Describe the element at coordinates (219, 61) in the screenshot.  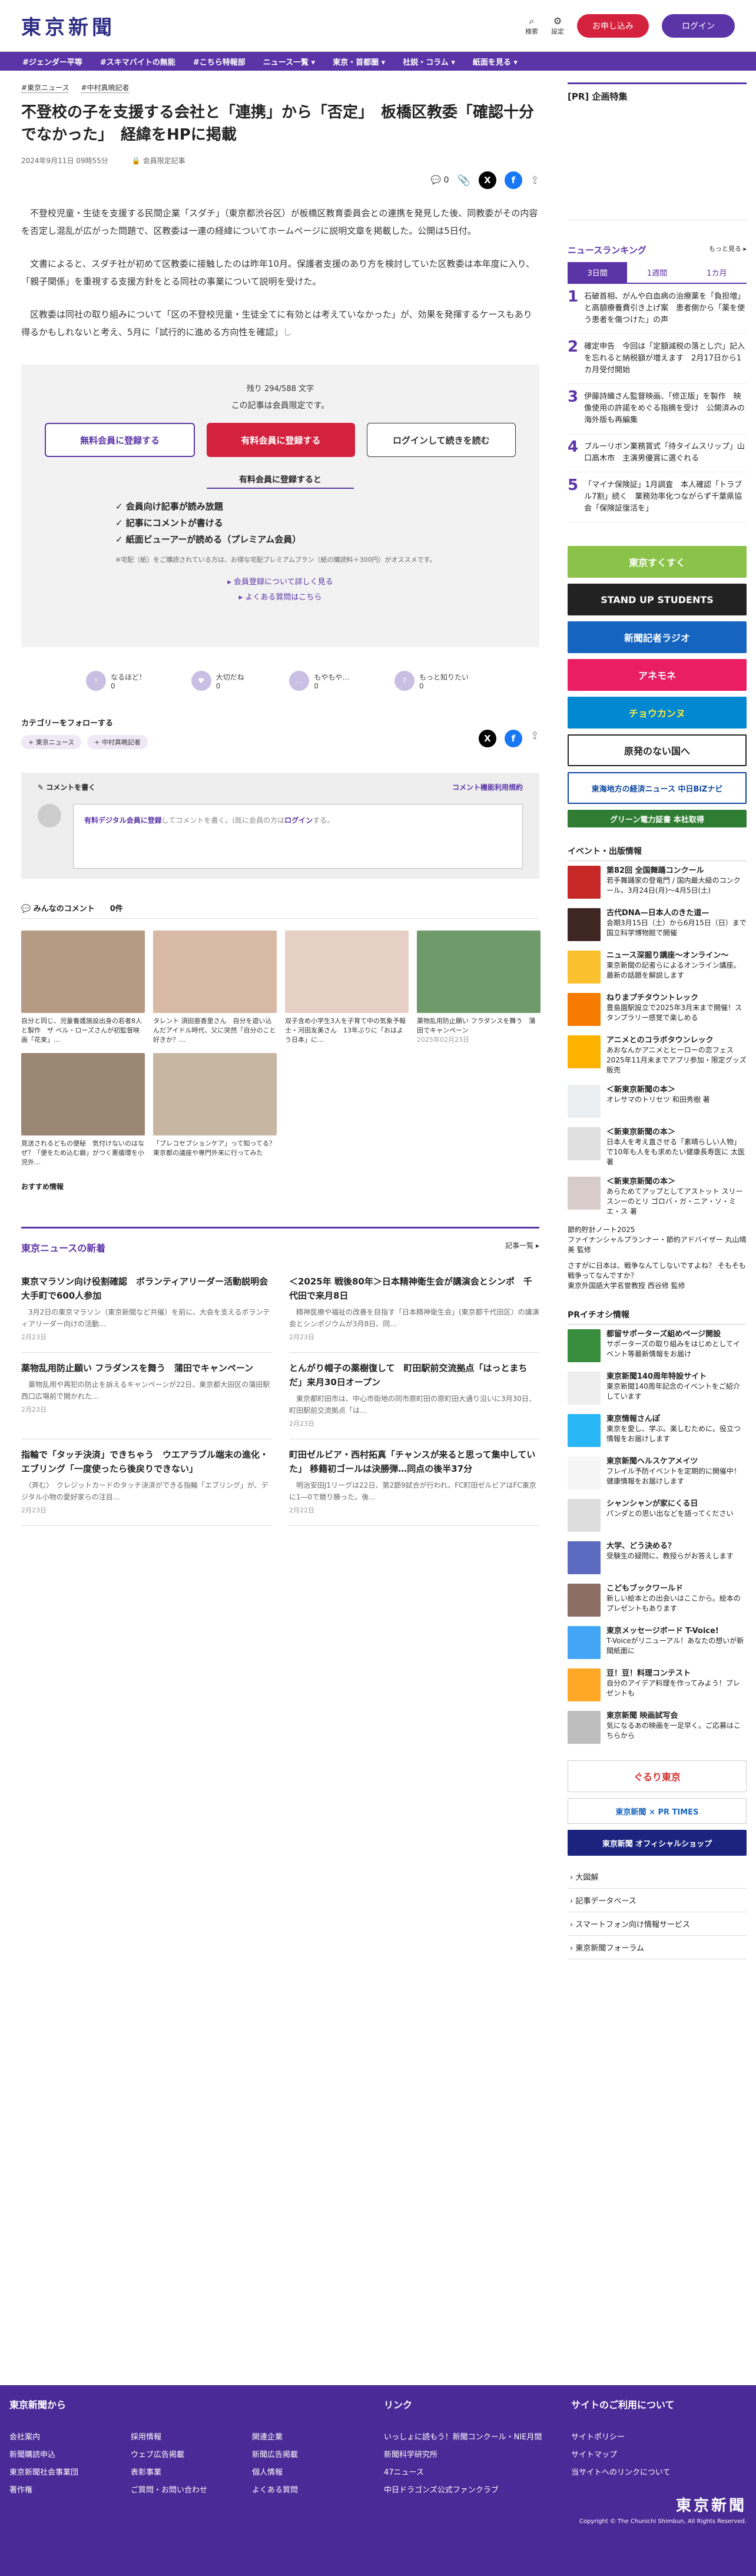
I see `nav-item: #こちら特報部` at that location.